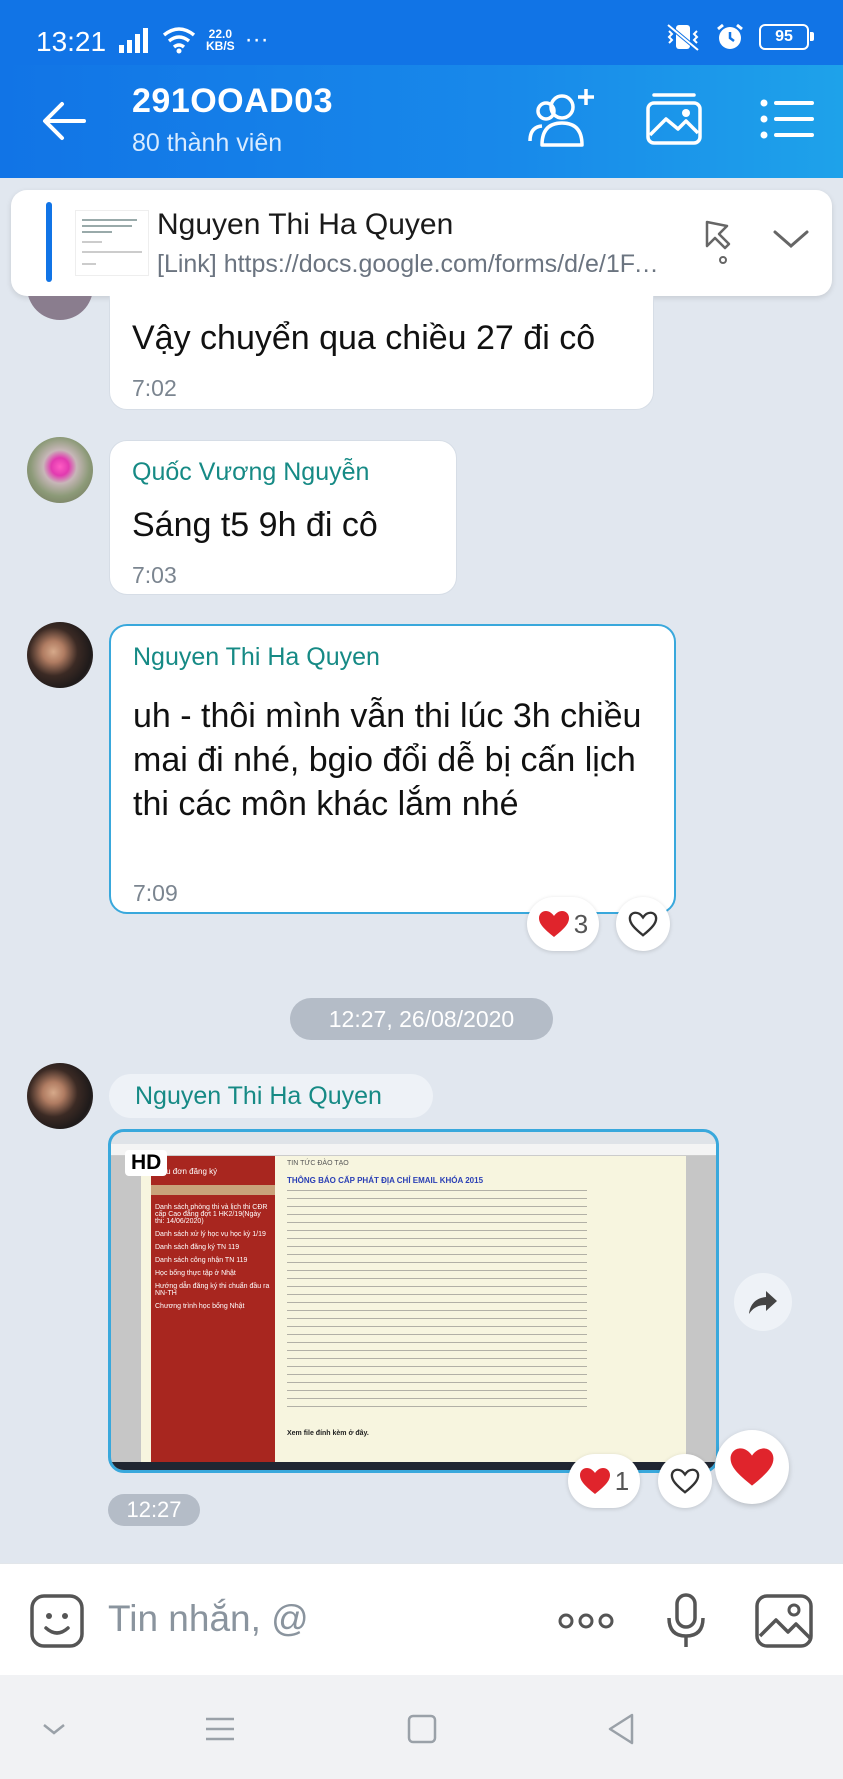 This screenshot has height=1779, width=843. I want to click on date-separator: 12:27, 26/08/2020, so click(421, 1019).